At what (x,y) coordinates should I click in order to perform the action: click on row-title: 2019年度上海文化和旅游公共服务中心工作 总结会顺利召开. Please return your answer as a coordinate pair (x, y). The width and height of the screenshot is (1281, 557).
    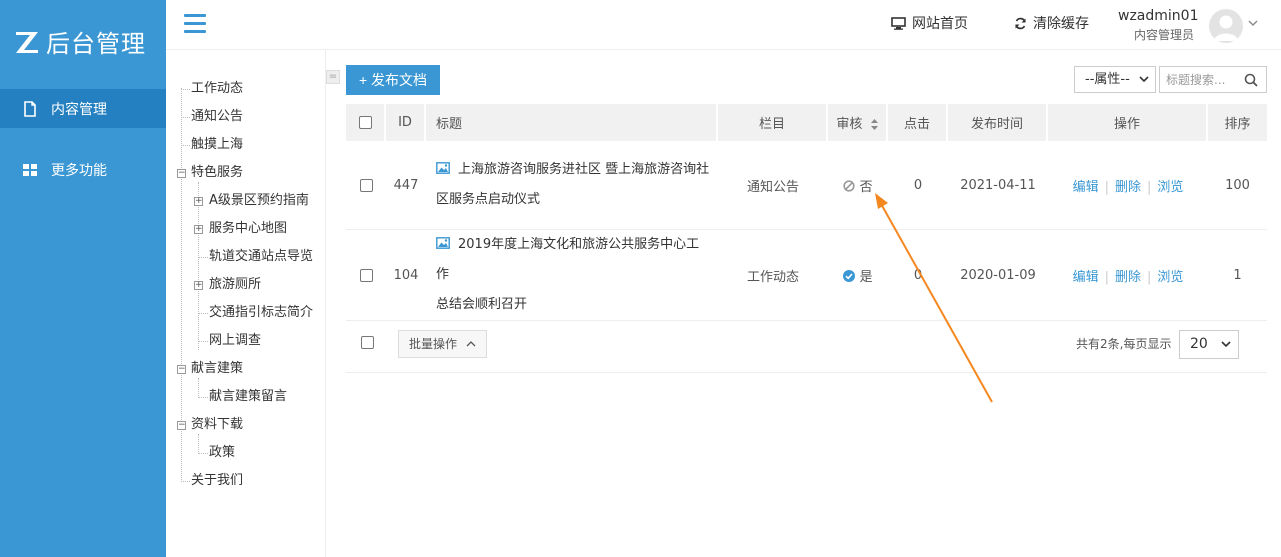
    Looking at the image, I should click on (572, 275).